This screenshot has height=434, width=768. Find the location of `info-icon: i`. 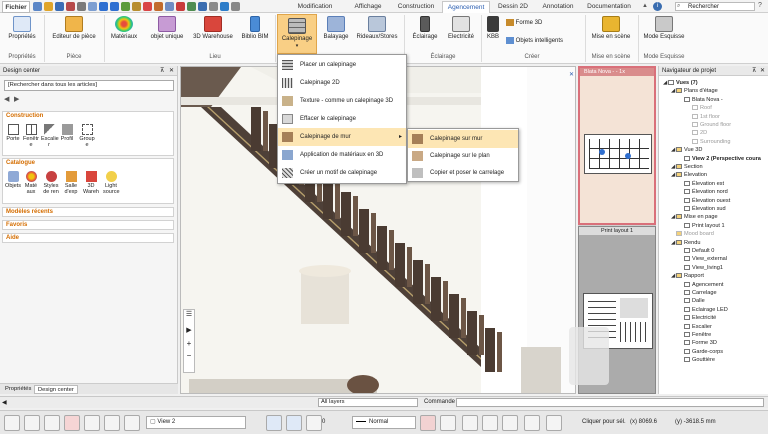

info-icon: i is located at coordinates (657, 6).